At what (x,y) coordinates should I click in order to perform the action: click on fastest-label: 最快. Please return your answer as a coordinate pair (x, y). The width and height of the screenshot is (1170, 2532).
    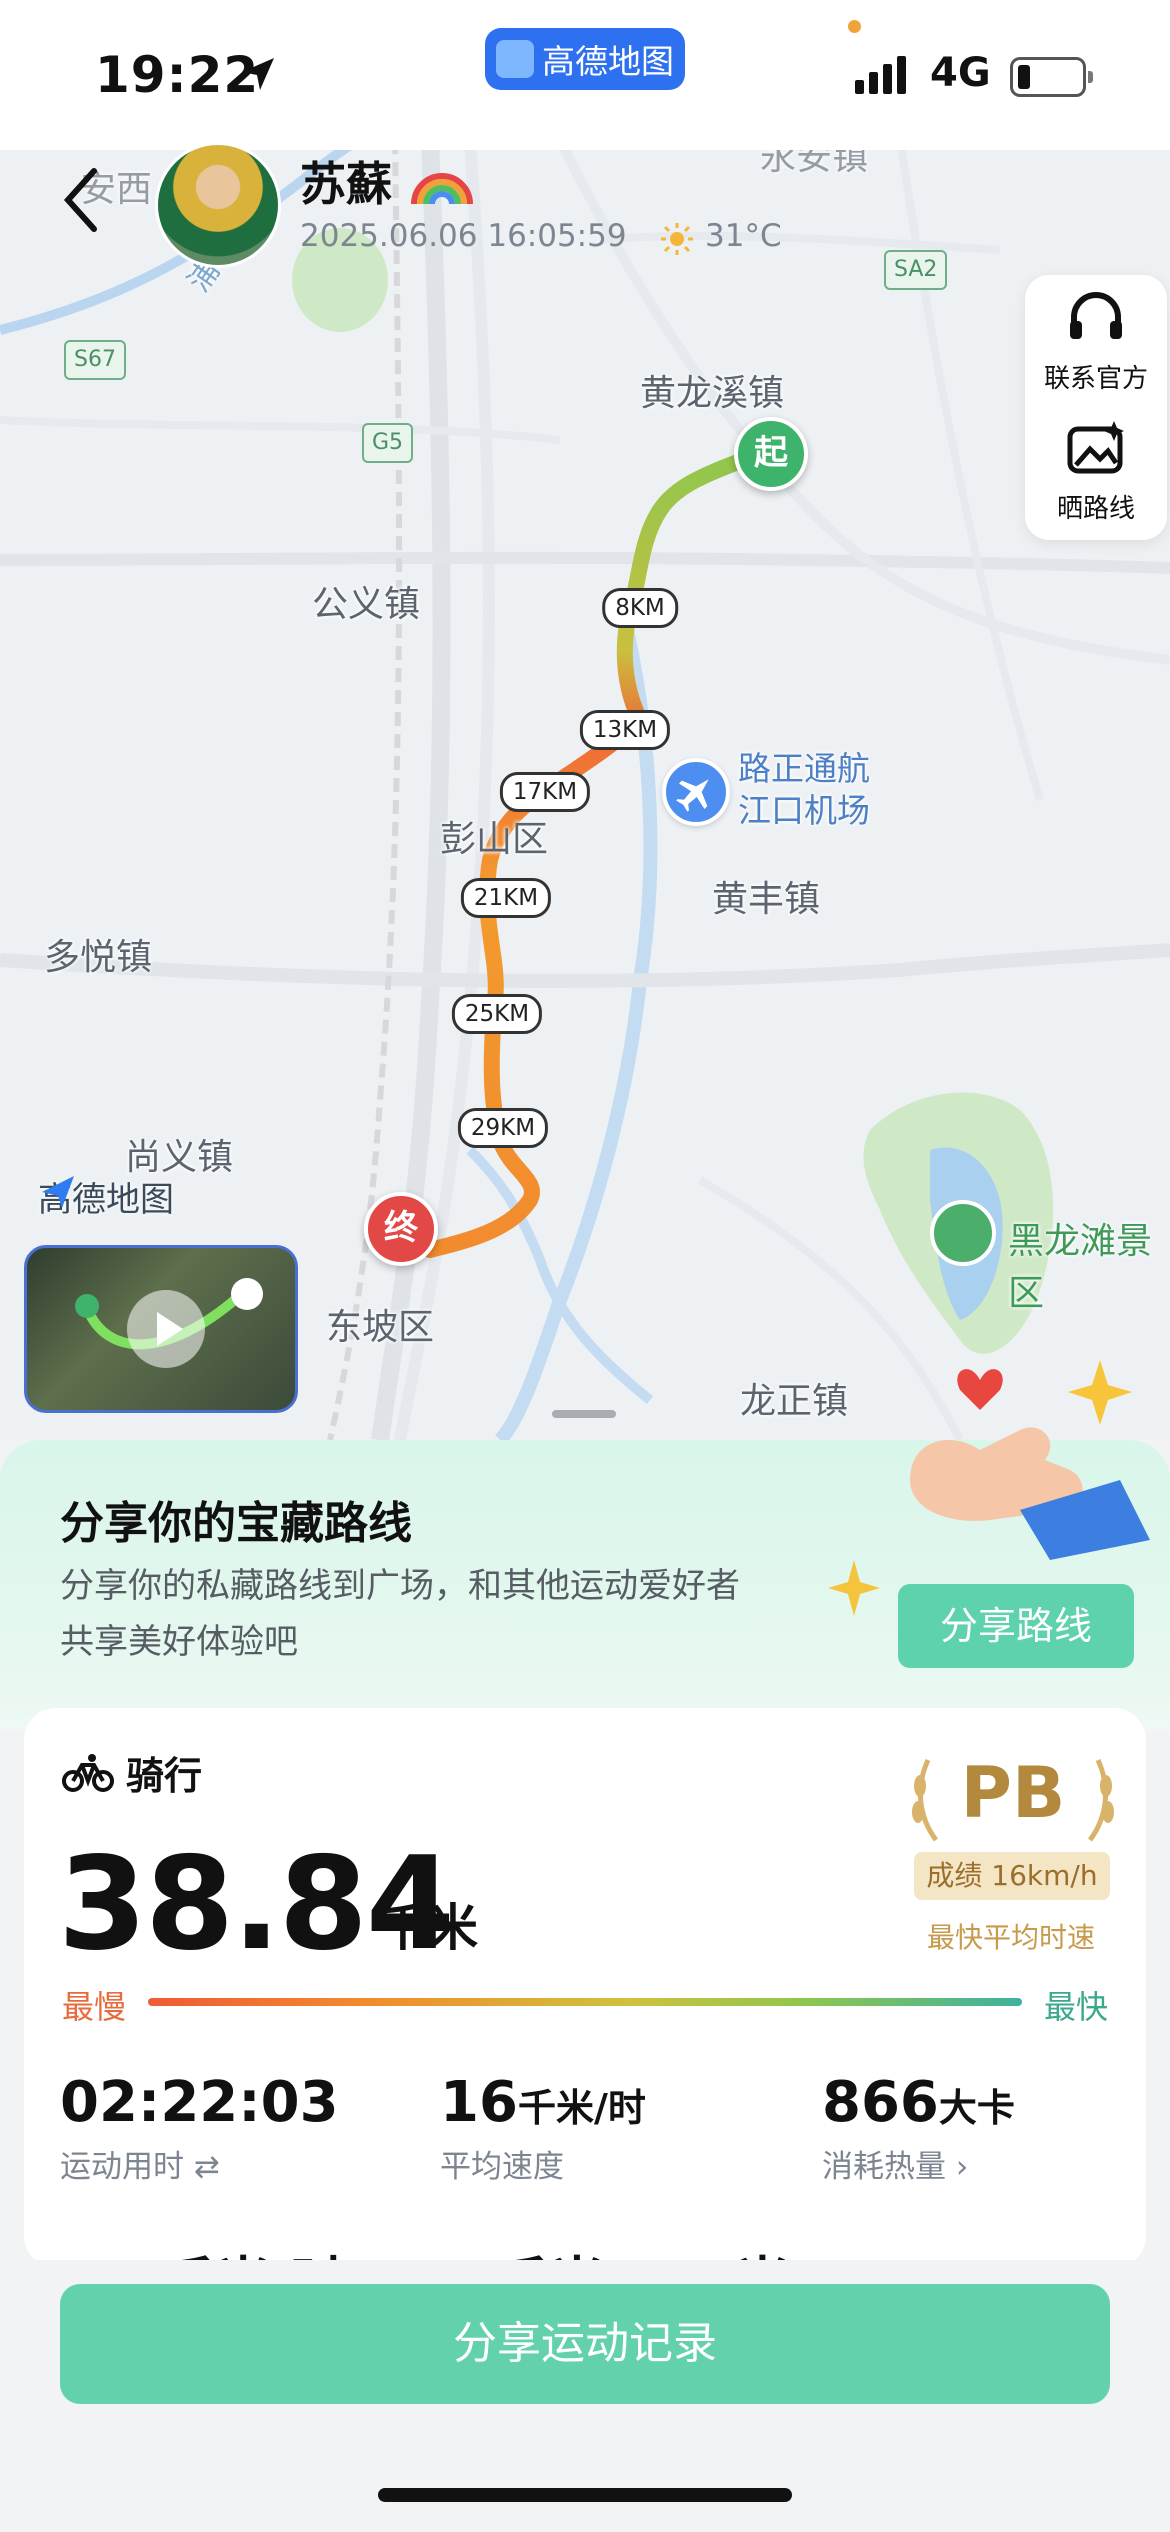
    Looking at the image, I should click on (1076, 2007).